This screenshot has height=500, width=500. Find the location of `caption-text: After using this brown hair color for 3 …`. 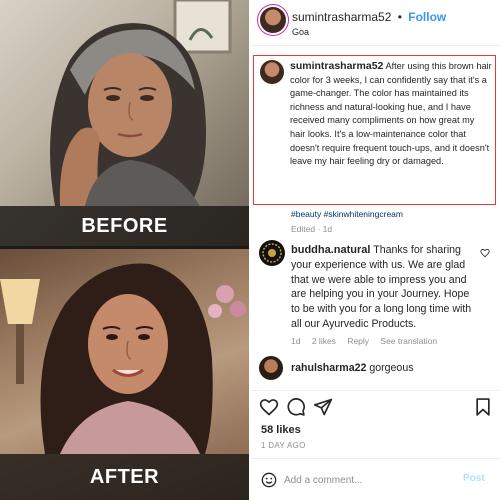

caption-text: After using this brown hair color for 3 … is located at coordinates (391, 114).